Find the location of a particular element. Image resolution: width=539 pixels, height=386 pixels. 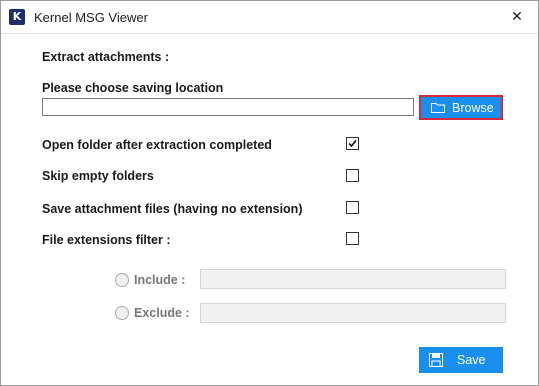

save-no-extension-checkbox is located at coordinates (352, 207).